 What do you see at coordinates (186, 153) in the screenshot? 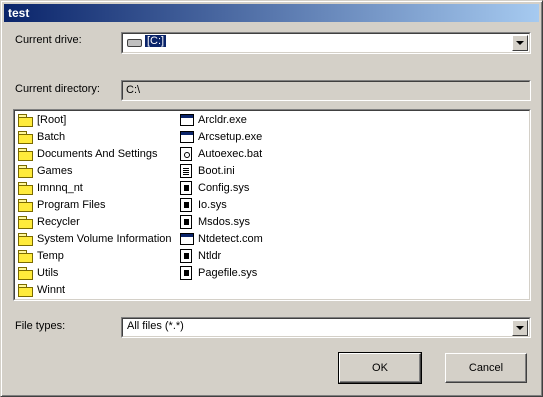
I see `batch-icon` at bounding box center [186, 153].